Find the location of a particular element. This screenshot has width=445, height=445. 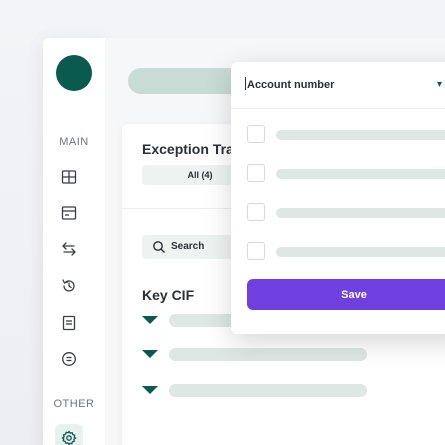

document-icon is located at coordinates (69, 323).